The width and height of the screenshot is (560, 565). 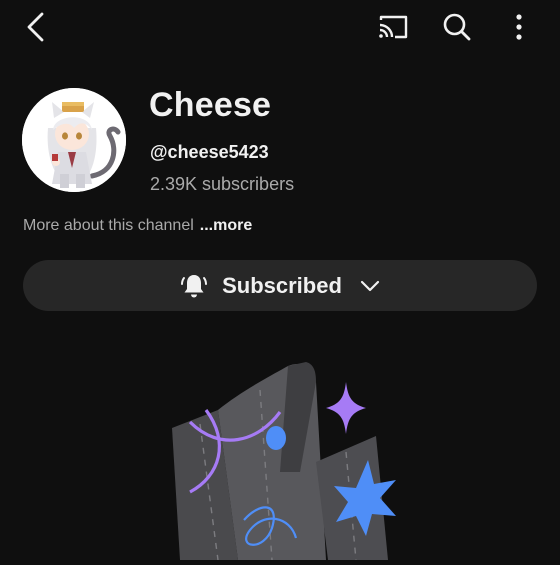 I want to click on about-text: More about this channel, so click(x=108, y=225).